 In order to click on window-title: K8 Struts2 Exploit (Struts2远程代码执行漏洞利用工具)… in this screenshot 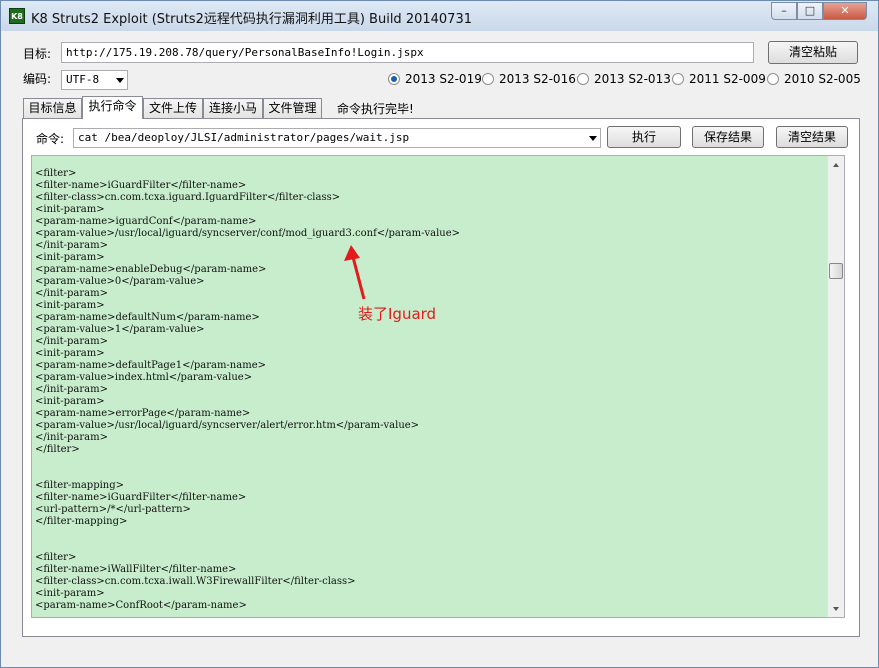, I will do `click(251, 19)`.